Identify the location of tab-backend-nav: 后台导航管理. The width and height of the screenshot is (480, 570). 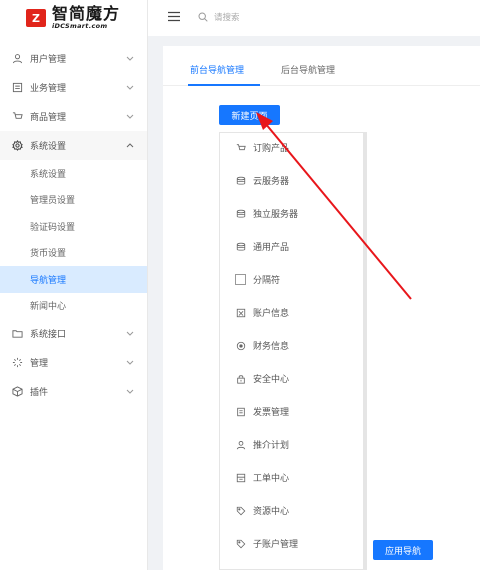
(308, 69).